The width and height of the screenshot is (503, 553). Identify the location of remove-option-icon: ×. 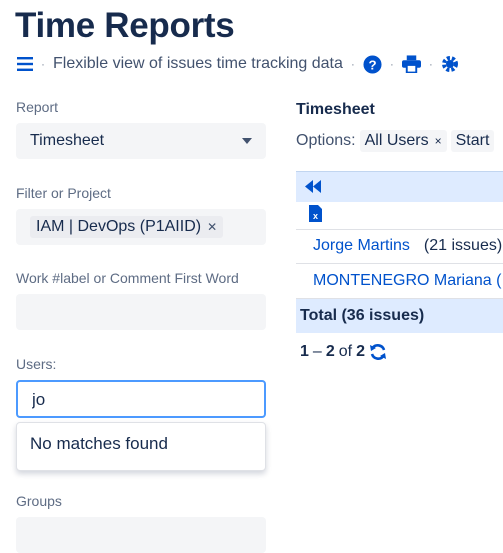
(438, 141).